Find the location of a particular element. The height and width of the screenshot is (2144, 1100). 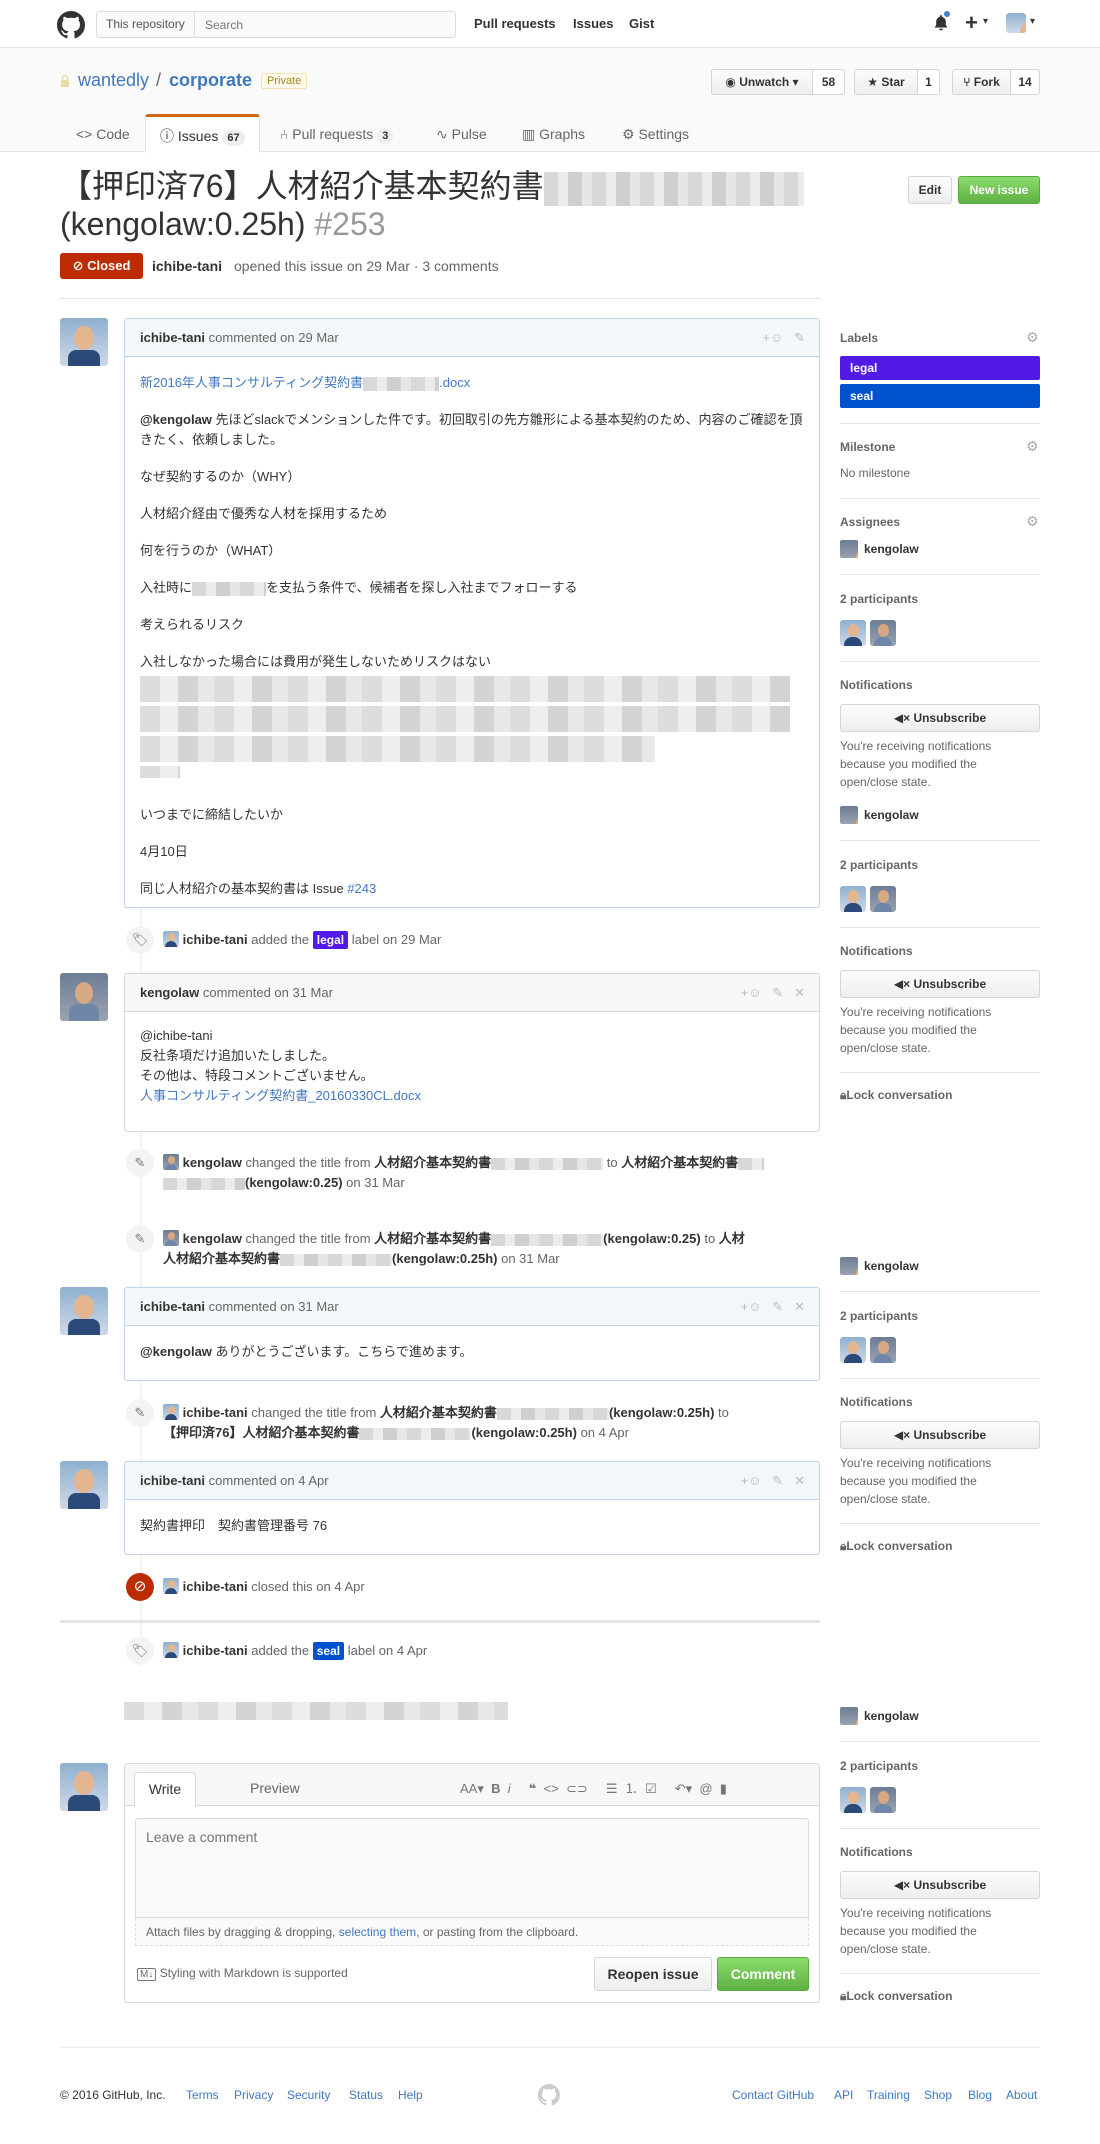

github-logo-icon is located at coordinates (71, 25).